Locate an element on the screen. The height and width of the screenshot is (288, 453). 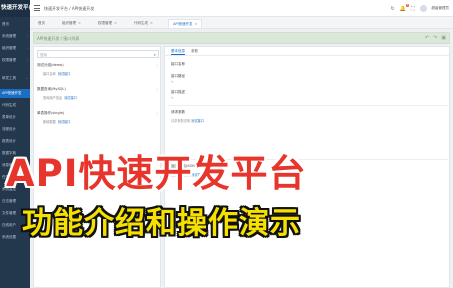
divider is located at coordinates (308, 105).